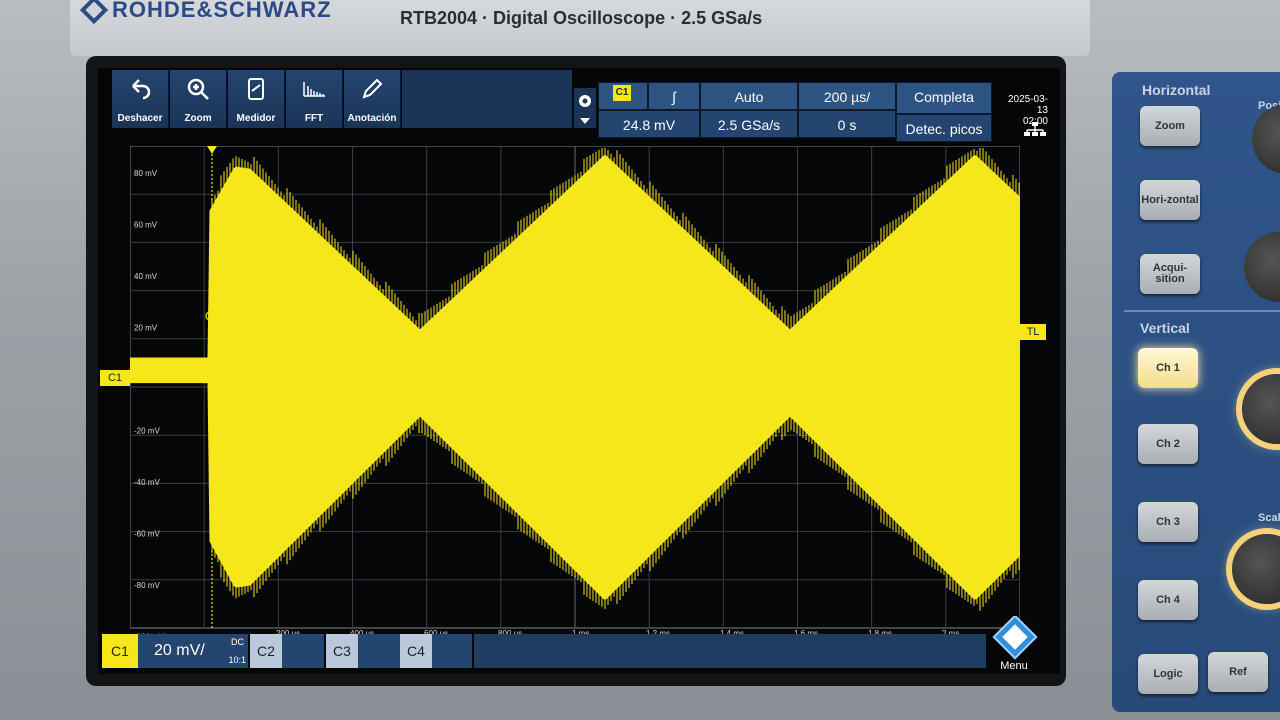  What do you see at coordinates (1014, 666) in the screenshot?
I see `menu-label: Menu` at bounding box center [1014, 666].